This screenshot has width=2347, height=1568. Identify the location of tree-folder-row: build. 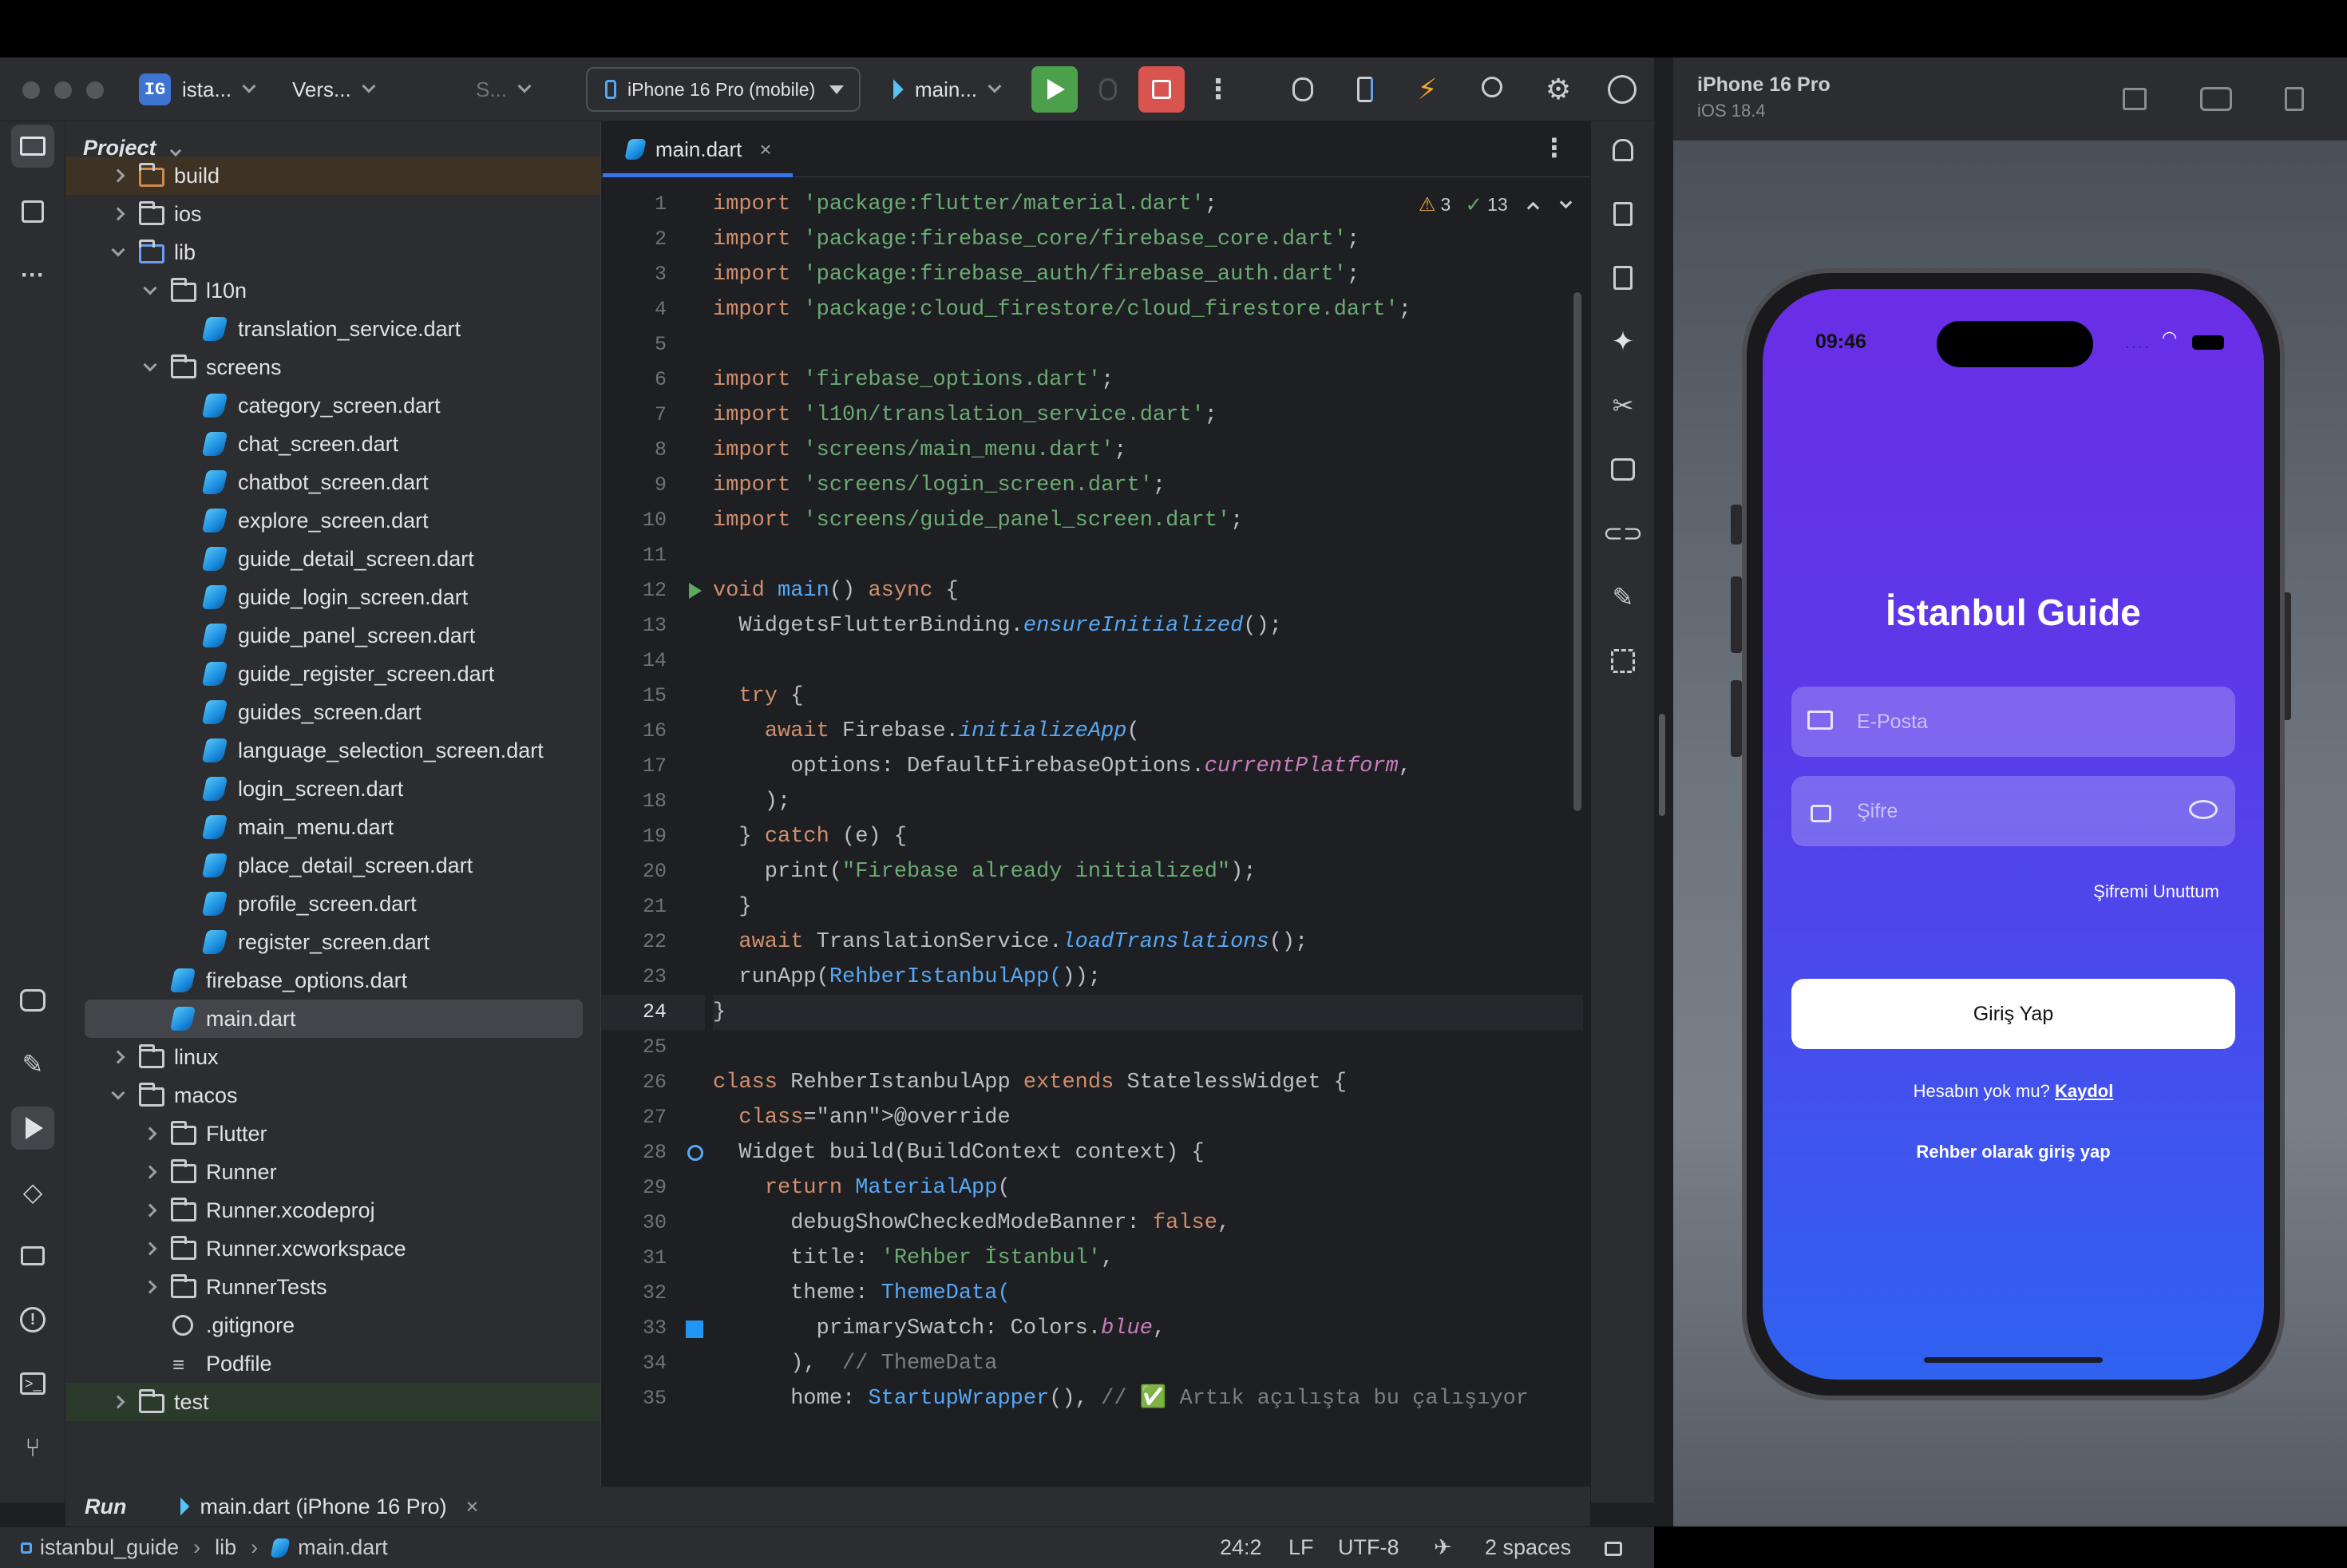
(333, 176).